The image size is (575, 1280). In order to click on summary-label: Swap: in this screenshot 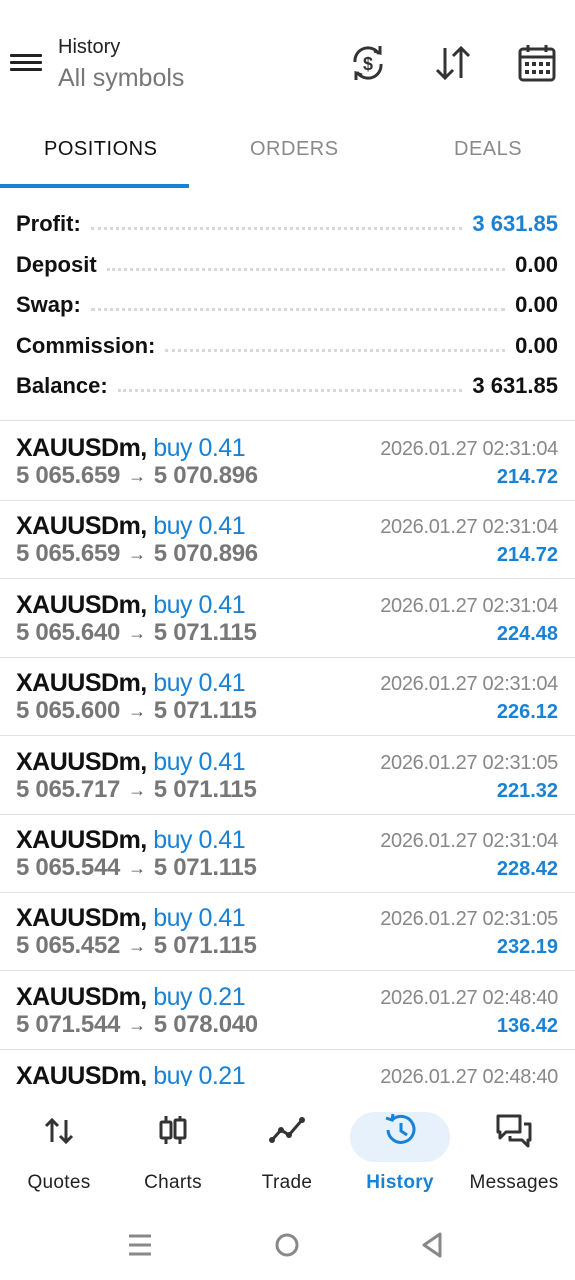, I will do `click(48, 304)`.